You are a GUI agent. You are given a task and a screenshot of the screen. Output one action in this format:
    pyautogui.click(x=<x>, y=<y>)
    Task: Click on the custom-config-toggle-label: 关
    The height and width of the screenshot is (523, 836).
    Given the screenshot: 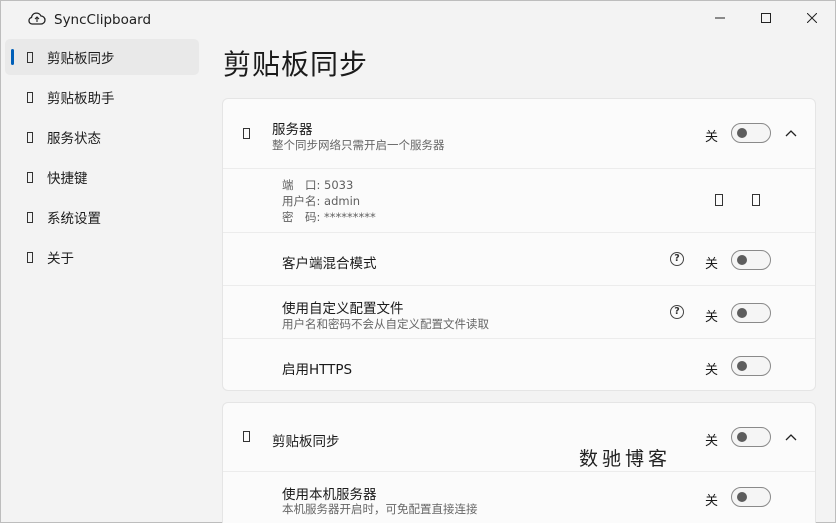 What is the action you would take?
    pyautogui.click(x=712, y=317)
    